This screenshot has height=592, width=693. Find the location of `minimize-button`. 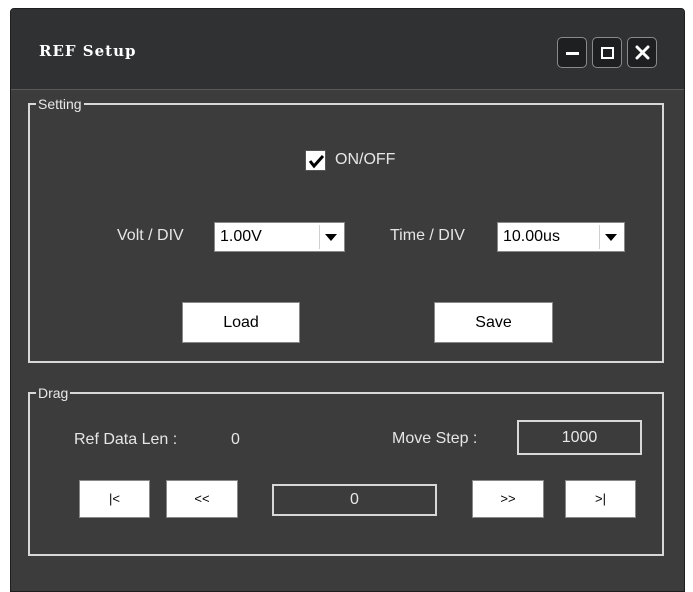

minimize-button is located at coordinates (572, 52).